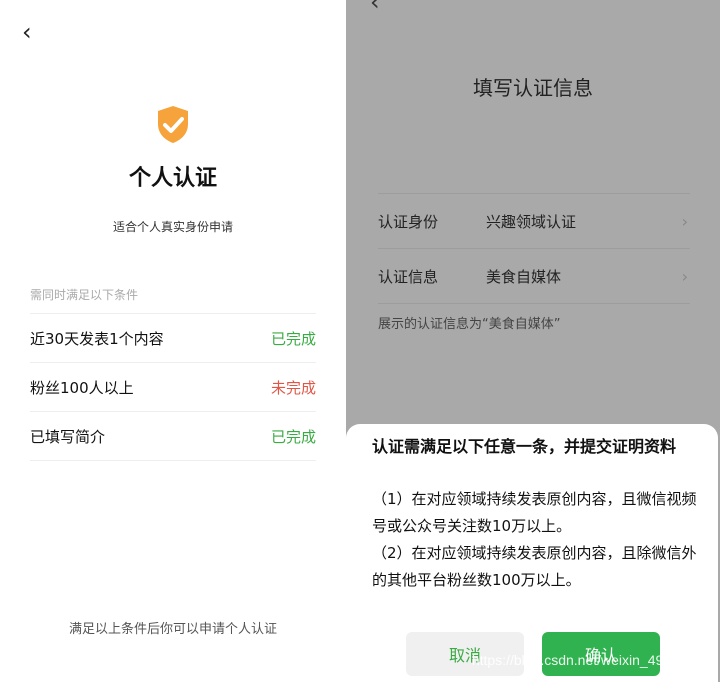  I want to click on auth-info-row: 认证信息 美食自媒体 ›, so click(534, 276).